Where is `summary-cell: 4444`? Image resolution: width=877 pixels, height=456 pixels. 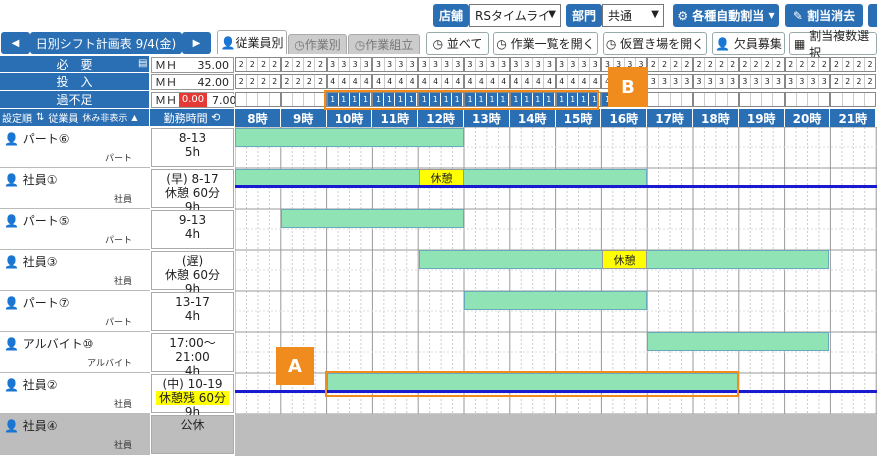
summary-cell: 4444 is located at coordinates (395, 81).